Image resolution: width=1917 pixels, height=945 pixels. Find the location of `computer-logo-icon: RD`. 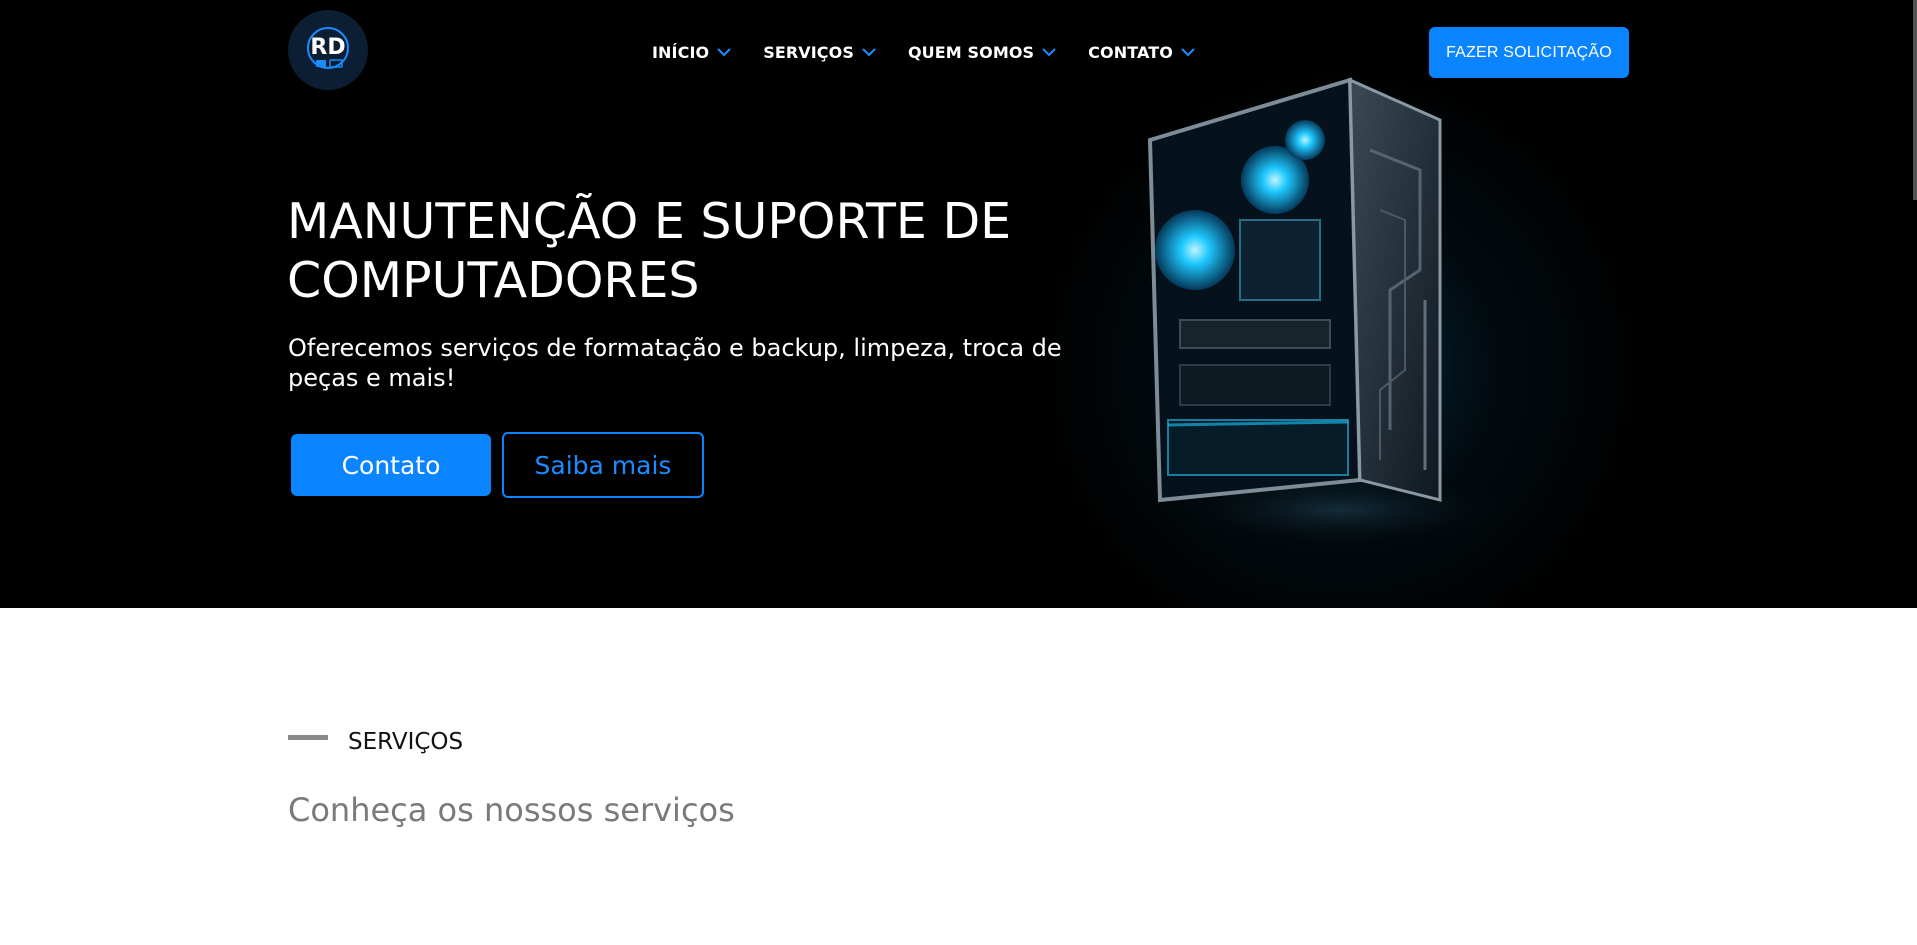

computer-logo-icon: RD is located at coordinates (328, 48).